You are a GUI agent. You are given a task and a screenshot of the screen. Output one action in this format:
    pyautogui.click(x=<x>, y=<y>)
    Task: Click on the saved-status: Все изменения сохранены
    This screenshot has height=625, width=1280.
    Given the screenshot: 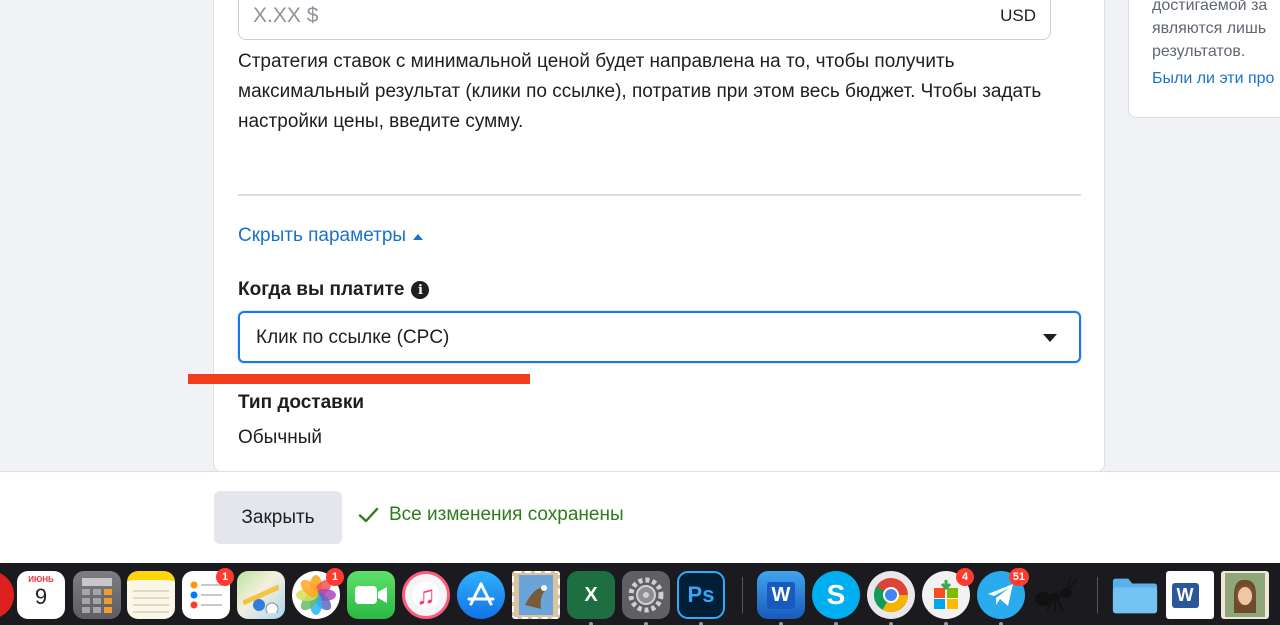 What is the action you would take?
    pyautogui.click(x=490, y=515)
    